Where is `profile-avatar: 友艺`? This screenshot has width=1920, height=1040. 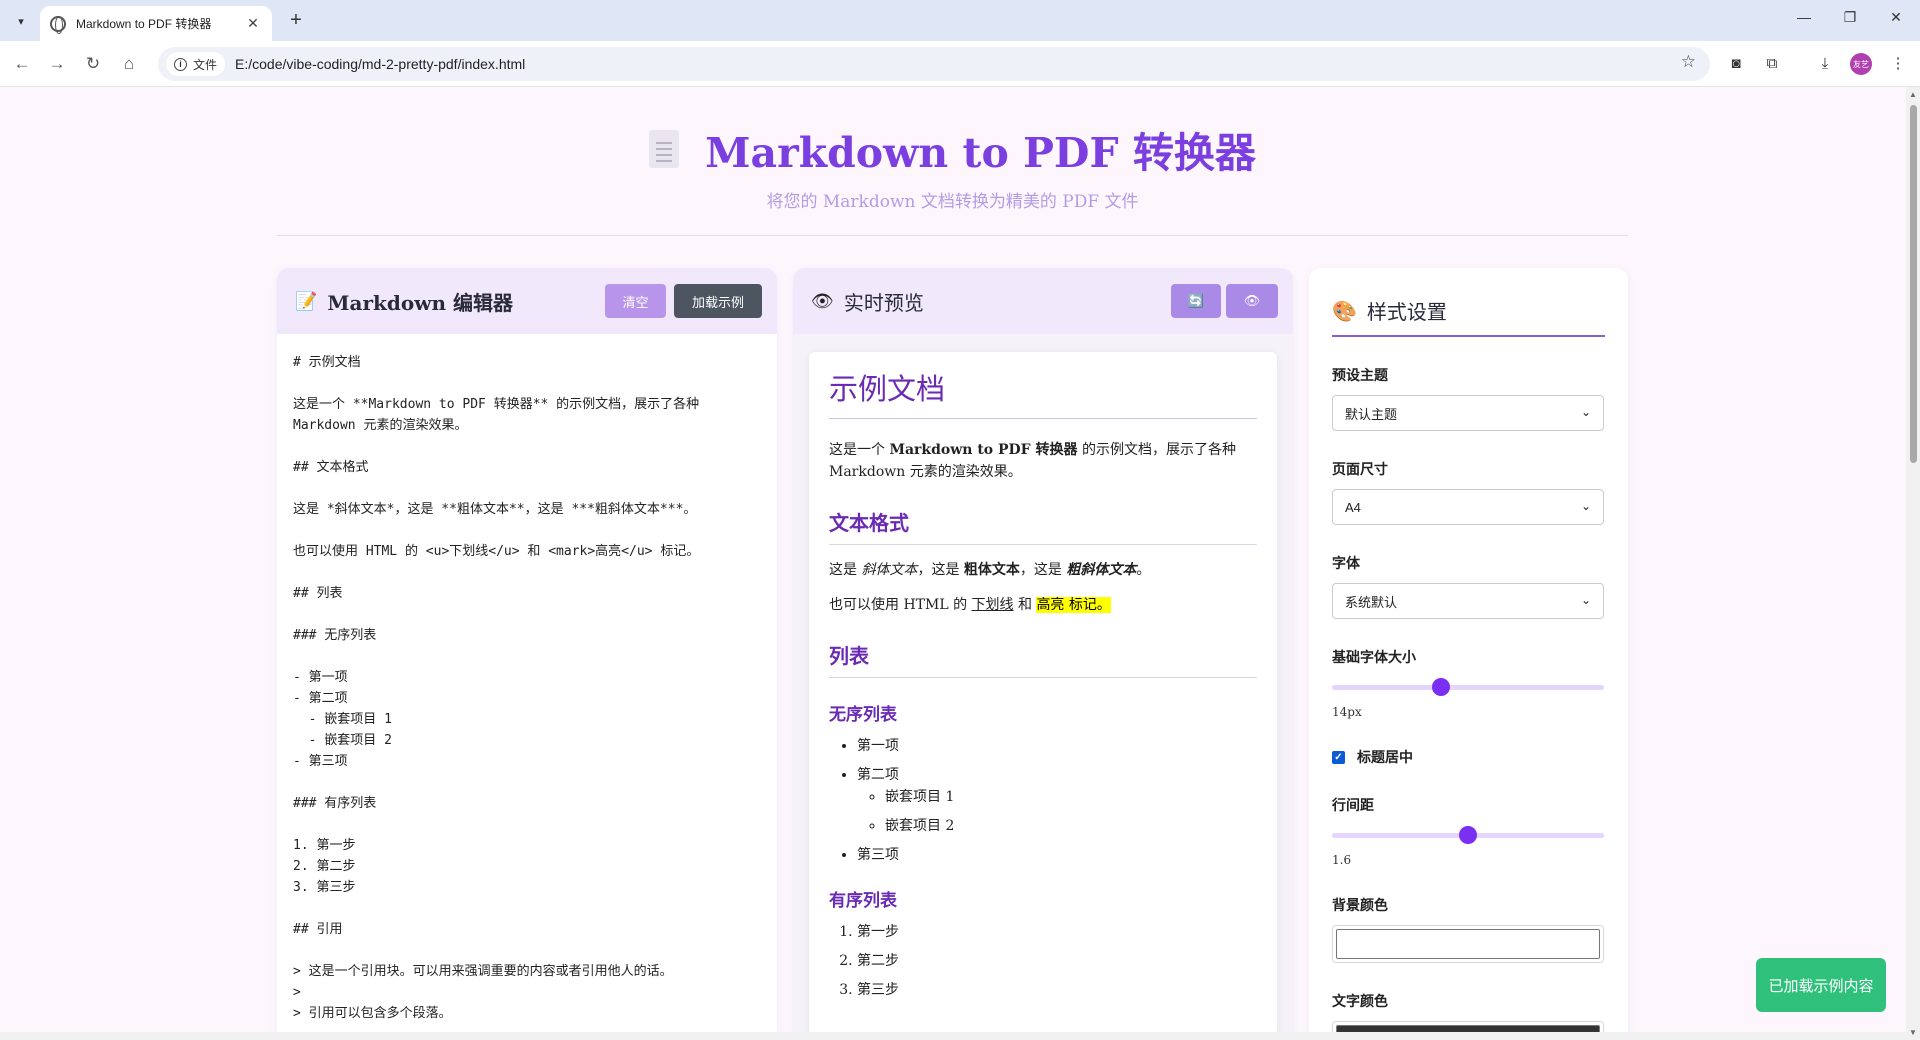
profile-avatar: 友艺 is located at coordinates (1861, 64).